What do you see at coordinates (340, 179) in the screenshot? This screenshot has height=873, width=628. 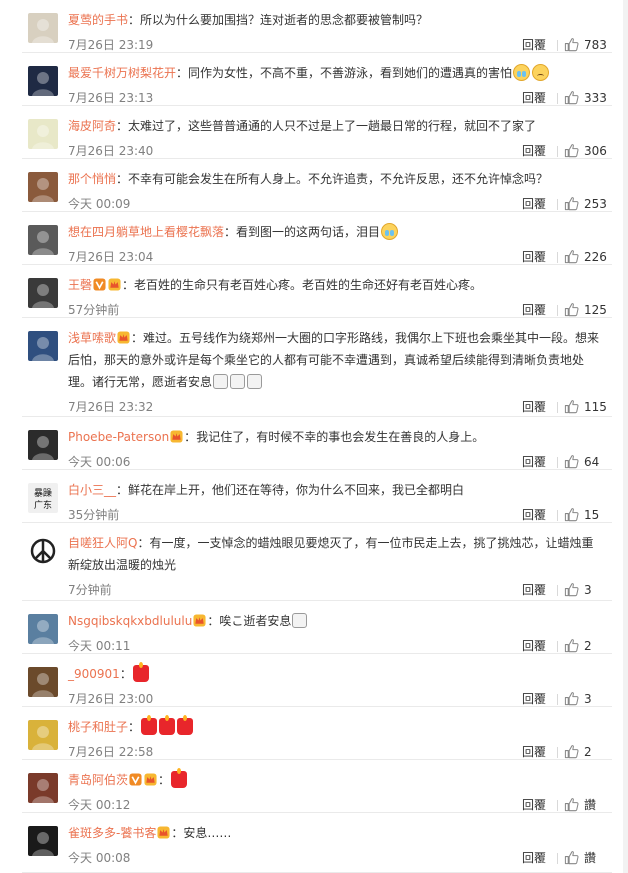 I see `comment-text: 那个悄悄：不幸有可能会发生在所有人身上。不允许追责，不允许反思，还不允许悼念吗？` at bounding box center [340, 179].